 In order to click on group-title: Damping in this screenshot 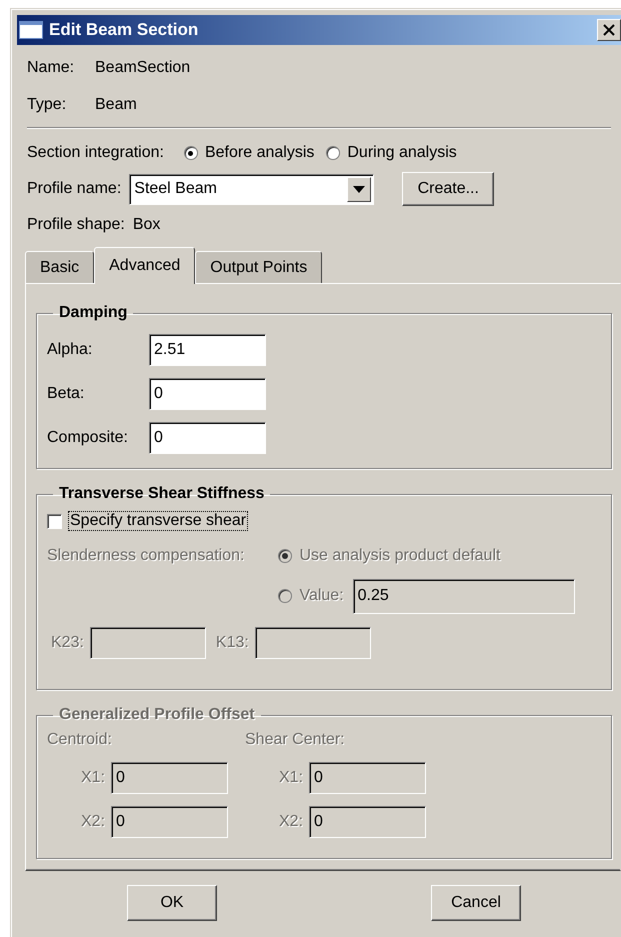, I will do `click(93, 313)`.